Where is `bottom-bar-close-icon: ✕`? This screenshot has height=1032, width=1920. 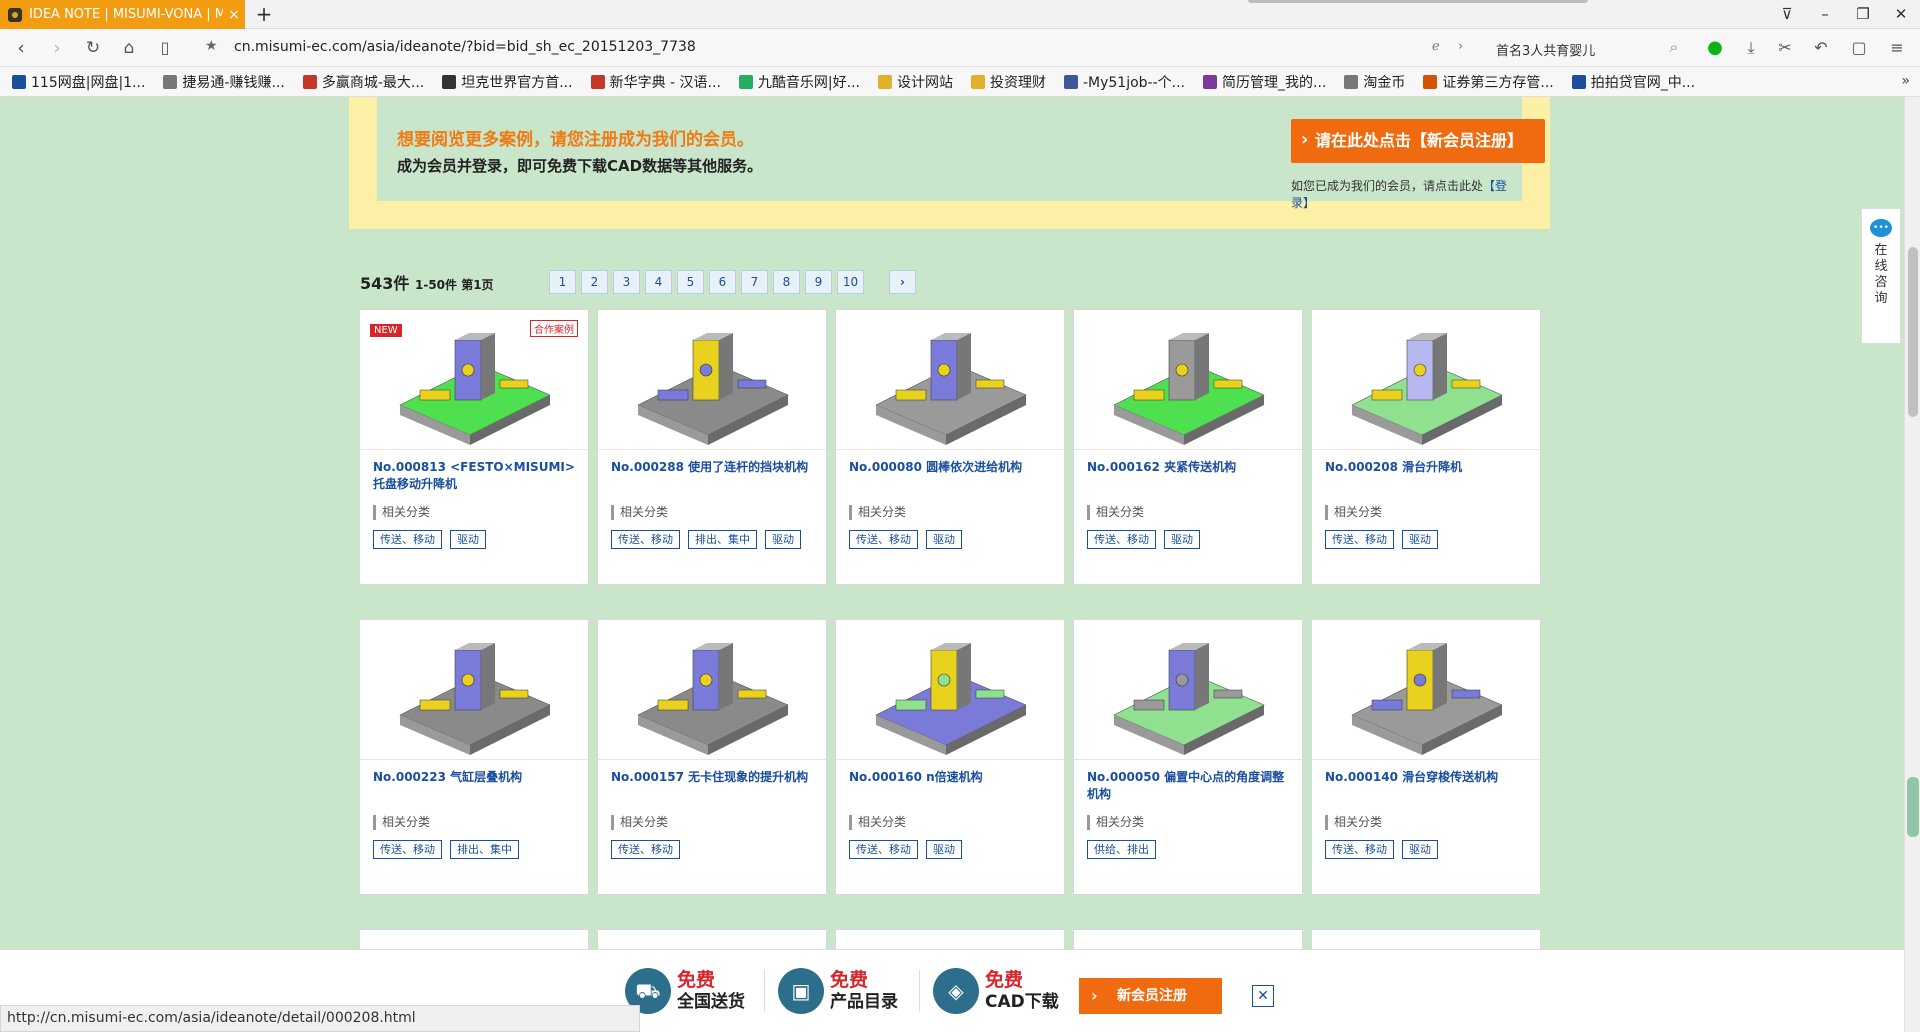 bottom-bar-close-icon: ✕ is located at coordinates (1263, 996).